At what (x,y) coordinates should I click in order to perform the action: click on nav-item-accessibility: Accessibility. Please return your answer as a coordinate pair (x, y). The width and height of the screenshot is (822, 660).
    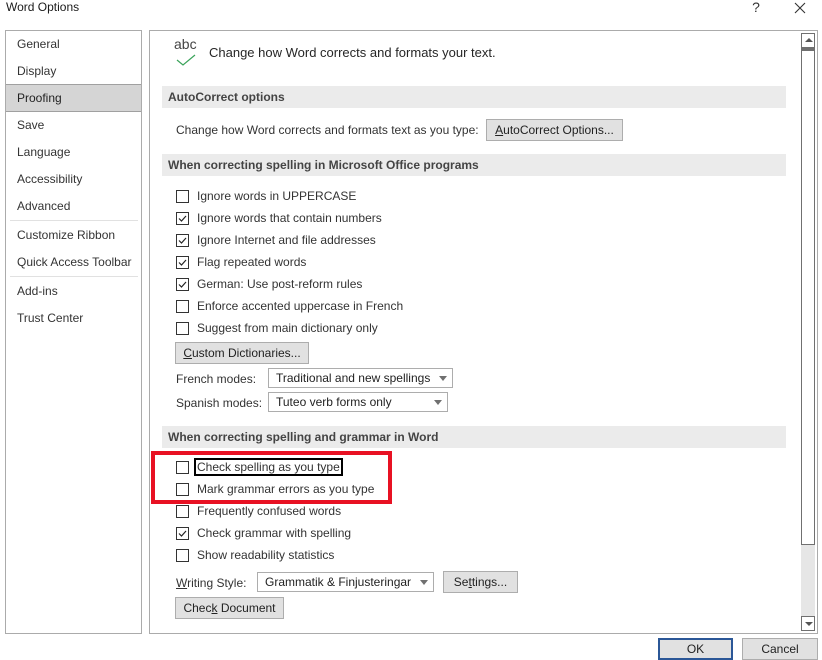
    Looking at the image, I should click on (73, 179).